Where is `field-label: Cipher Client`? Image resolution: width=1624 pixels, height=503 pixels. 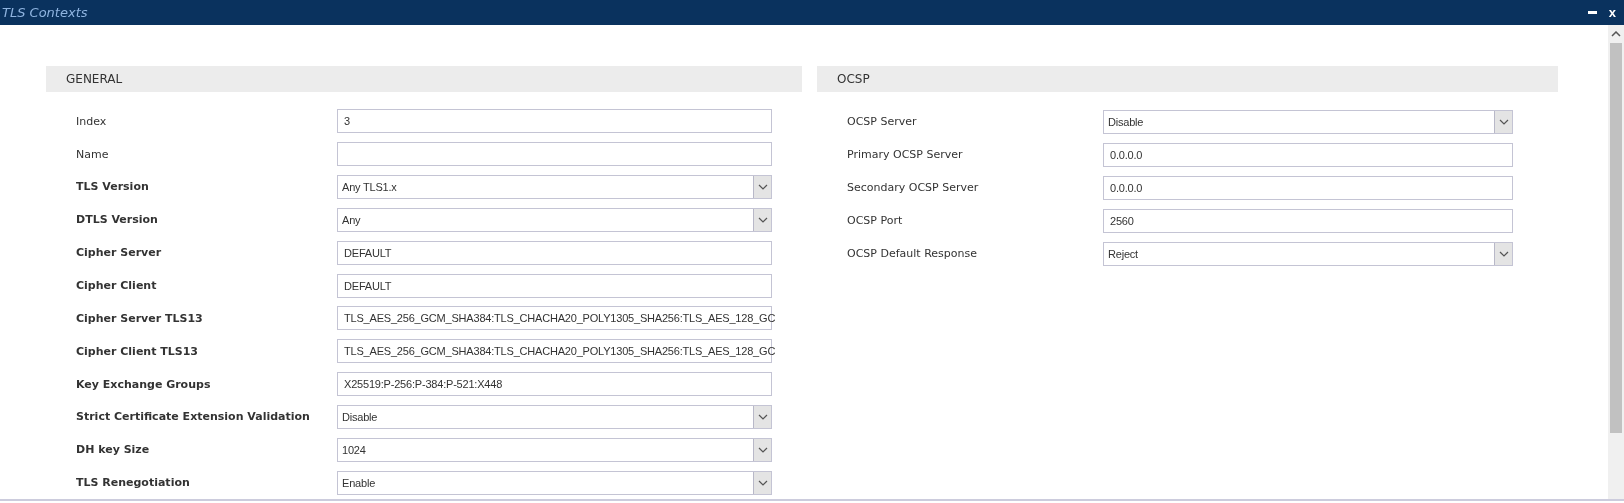 field-label: Cipher Client is located at coordinates (117, 285).